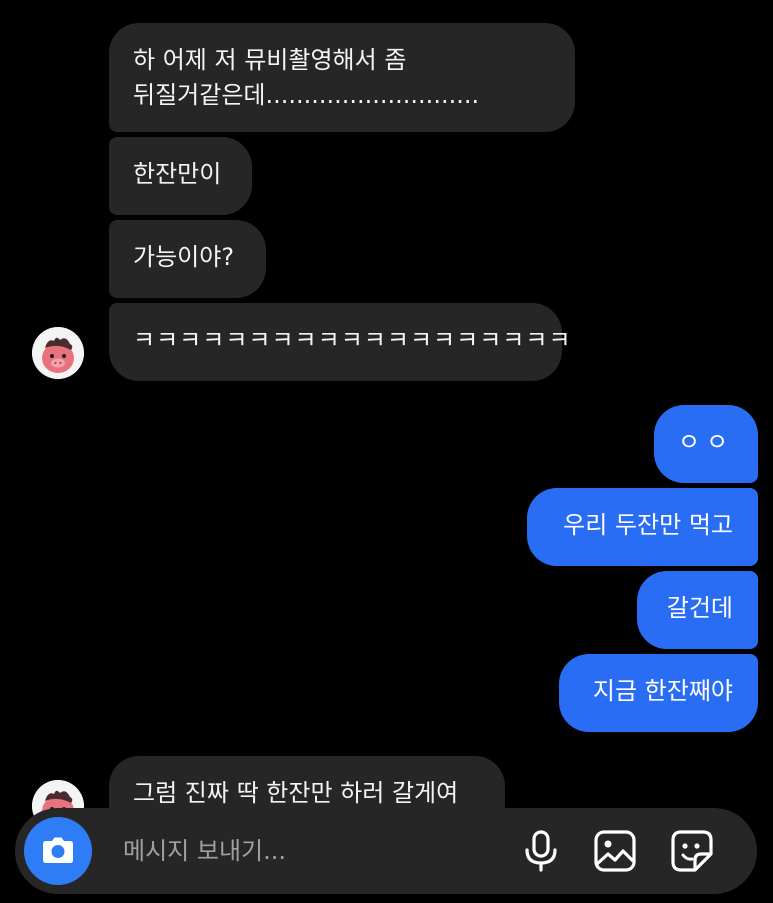 The image size is (773, 903). I want to click on message-input, so click(313, 851).